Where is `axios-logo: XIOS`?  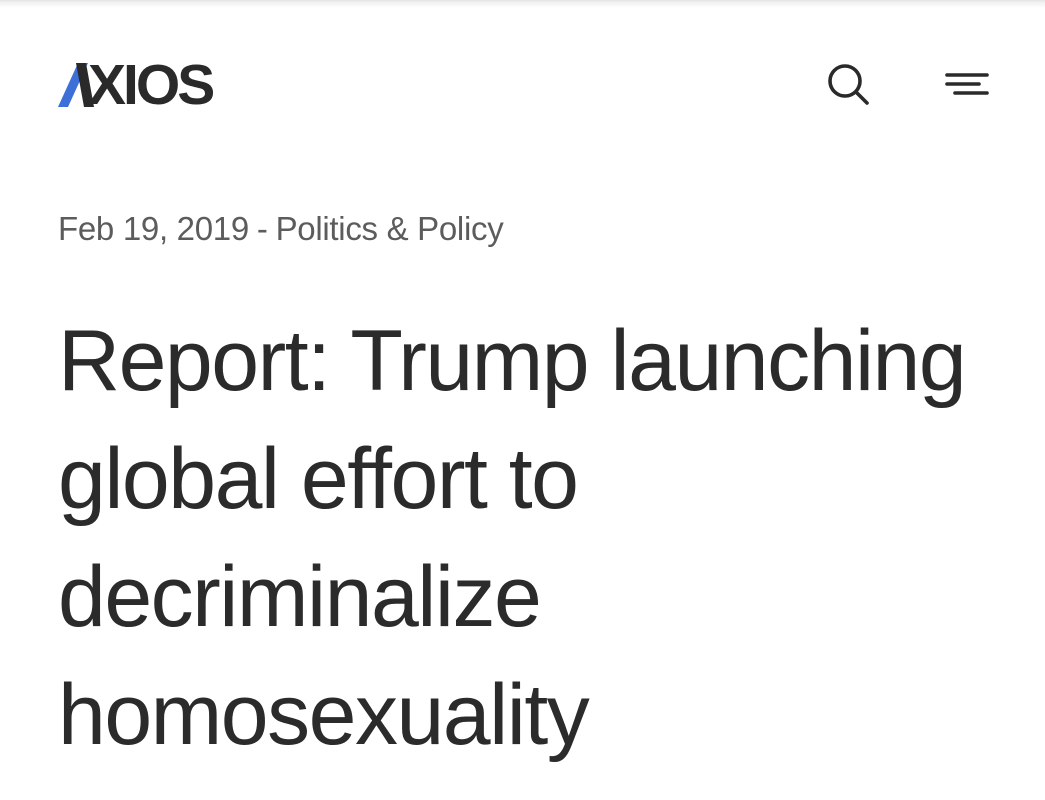
axios-logo: XIOS is located at coordinates (136, 85).